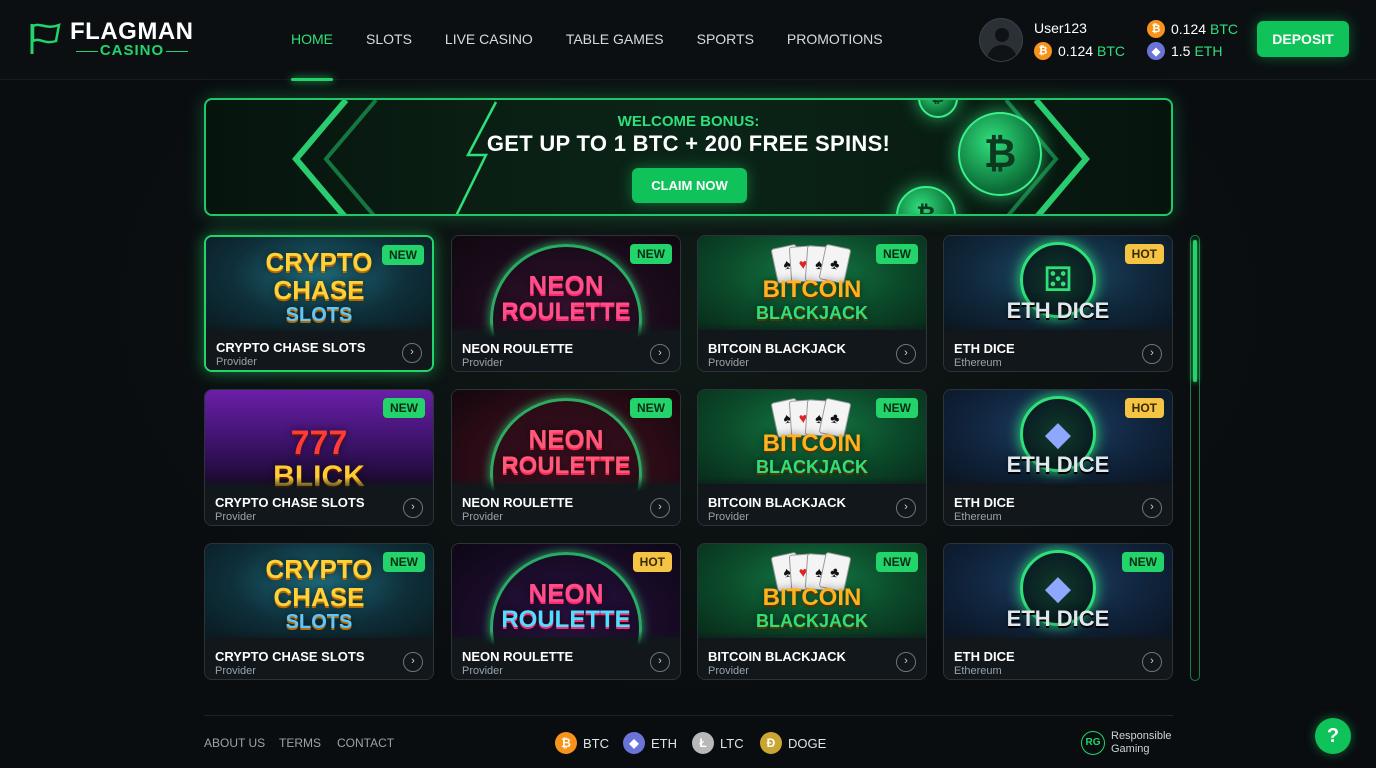 This screenshot has width=1376, height=768. I want to click on nav-table-games: TABLE GAMES, so click(615, 40).